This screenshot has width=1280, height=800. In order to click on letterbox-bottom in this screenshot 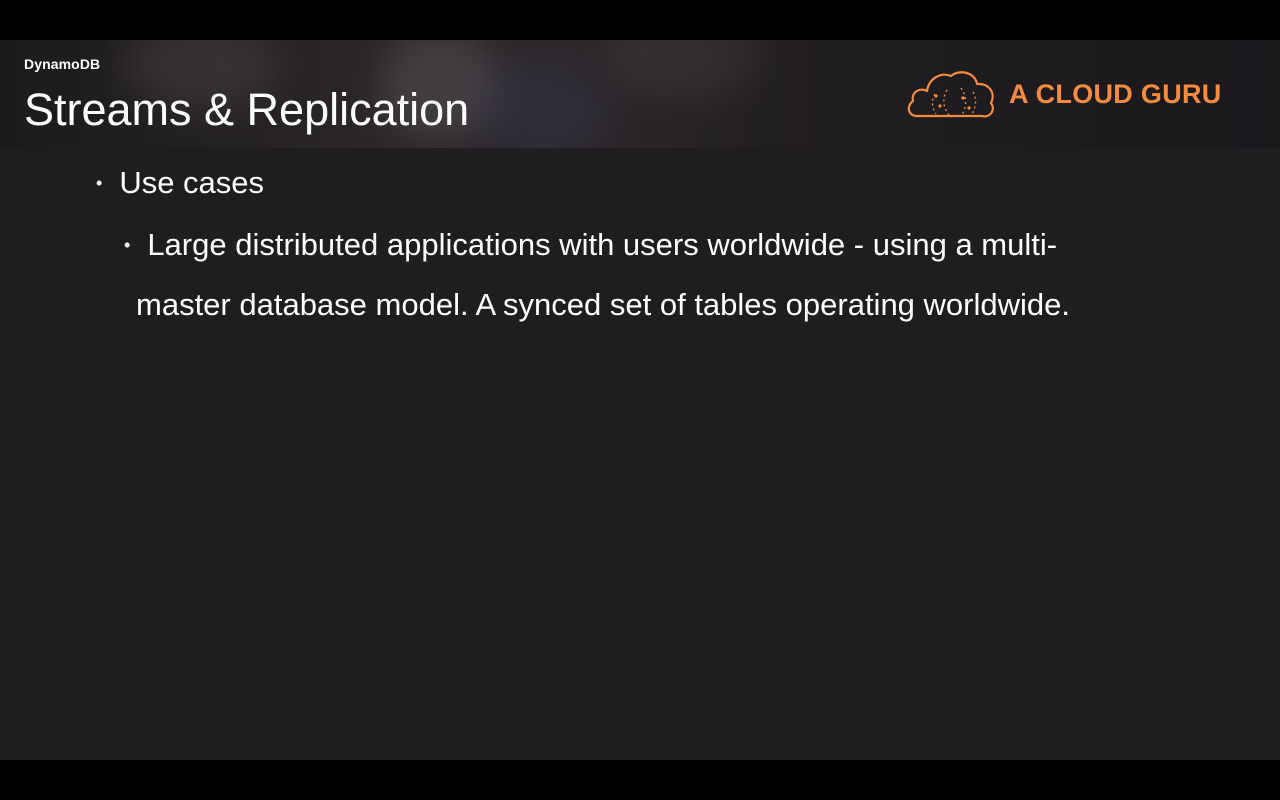, I will do `click(640, 780)`.